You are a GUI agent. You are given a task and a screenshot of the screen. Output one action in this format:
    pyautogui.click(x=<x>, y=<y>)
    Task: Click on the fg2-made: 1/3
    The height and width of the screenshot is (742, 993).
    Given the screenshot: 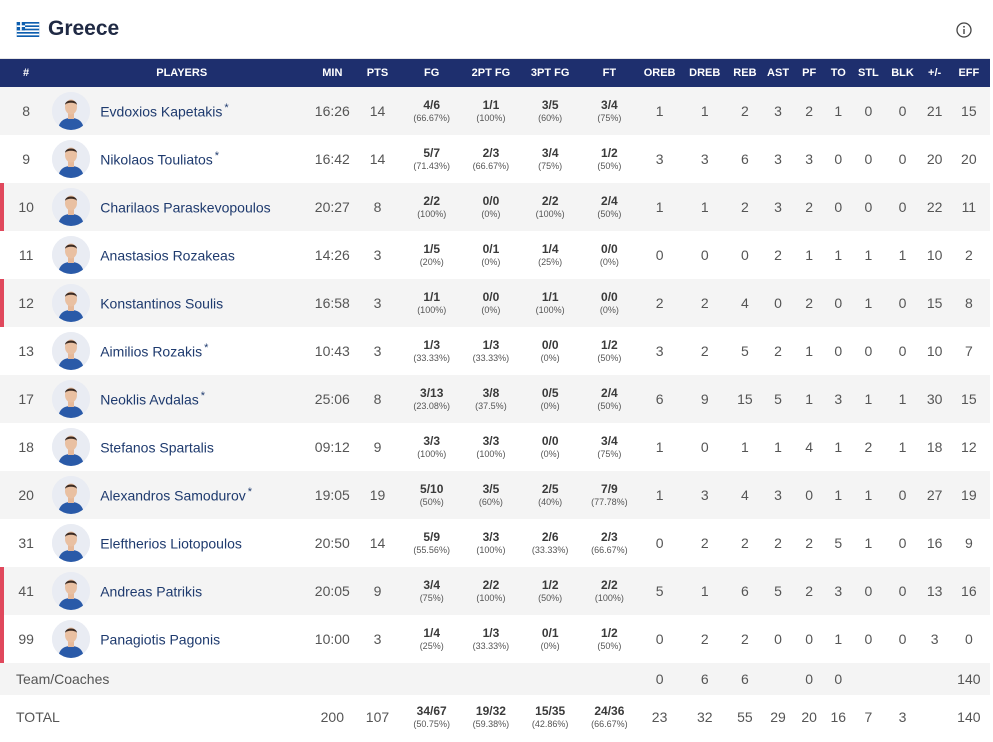 What is the action you would take?
    pyautogui.click(x=491, y=344)
    